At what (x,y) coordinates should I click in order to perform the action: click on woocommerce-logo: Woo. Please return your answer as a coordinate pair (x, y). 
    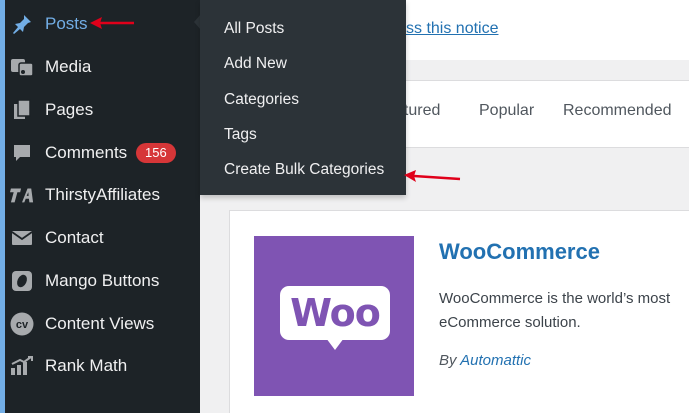
    Looking at the image, I should click on (334, 316).